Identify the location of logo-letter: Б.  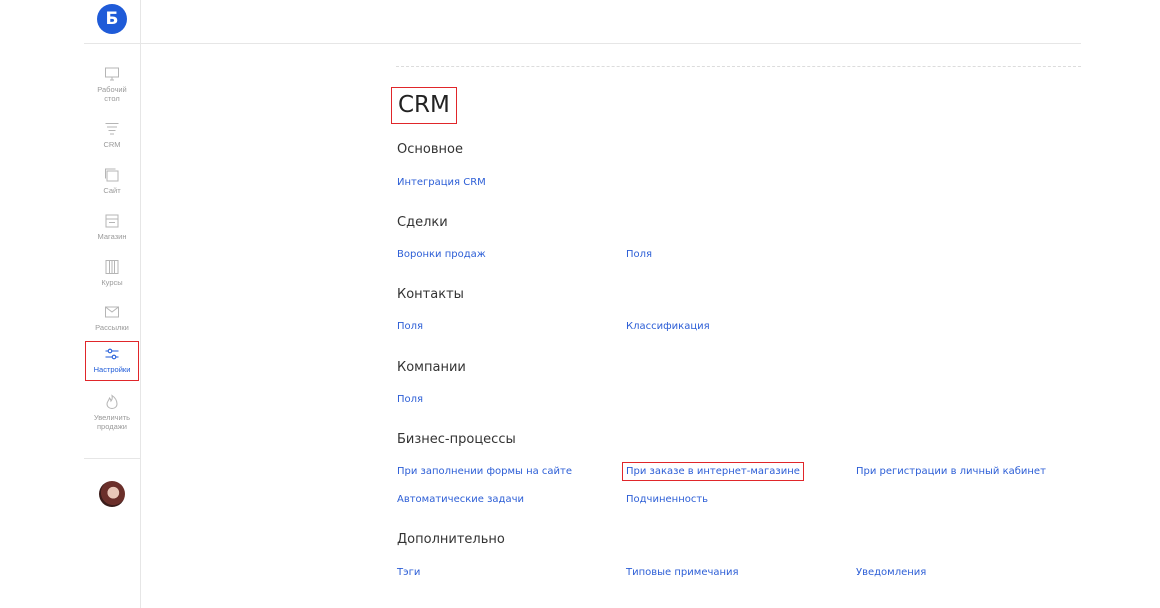
(112, 19).